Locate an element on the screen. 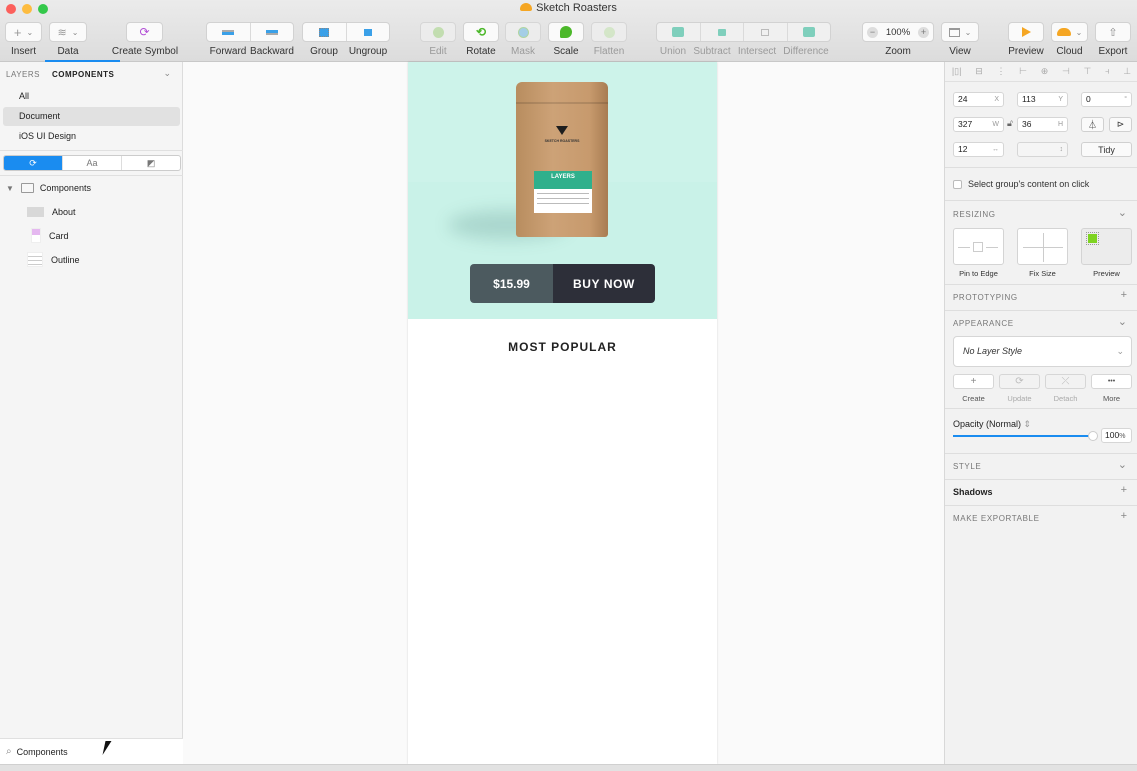  library-ios-ui-design: iOS UI Design is located at coordinates (91, 136).